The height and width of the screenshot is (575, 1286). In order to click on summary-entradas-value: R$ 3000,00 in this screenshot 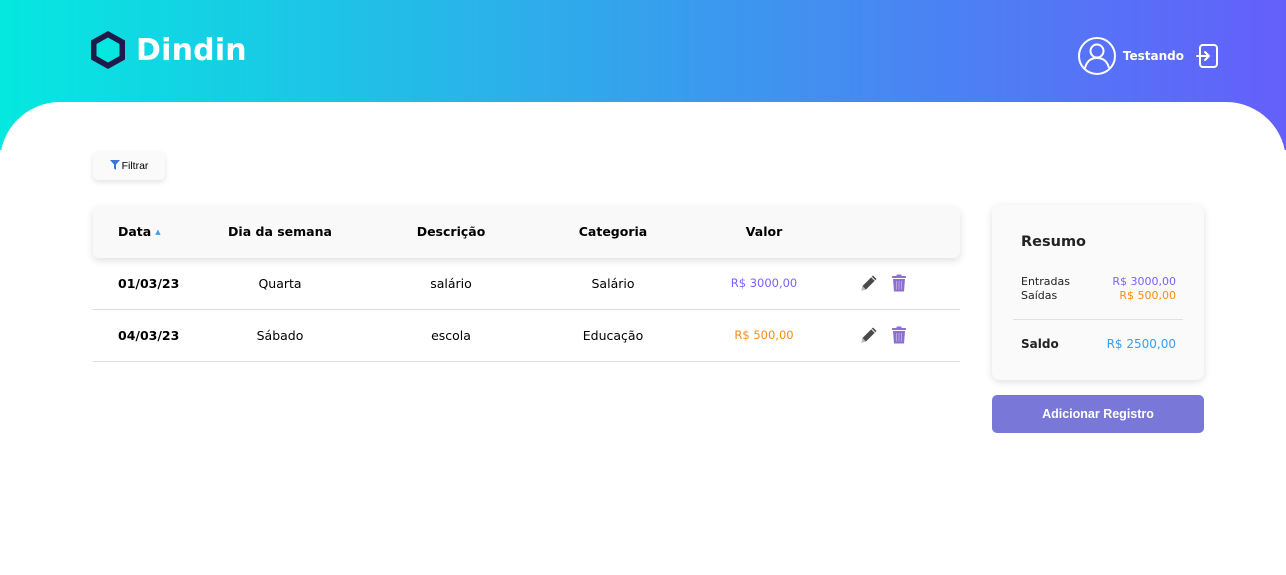, I will do `click(1144, 281)`.